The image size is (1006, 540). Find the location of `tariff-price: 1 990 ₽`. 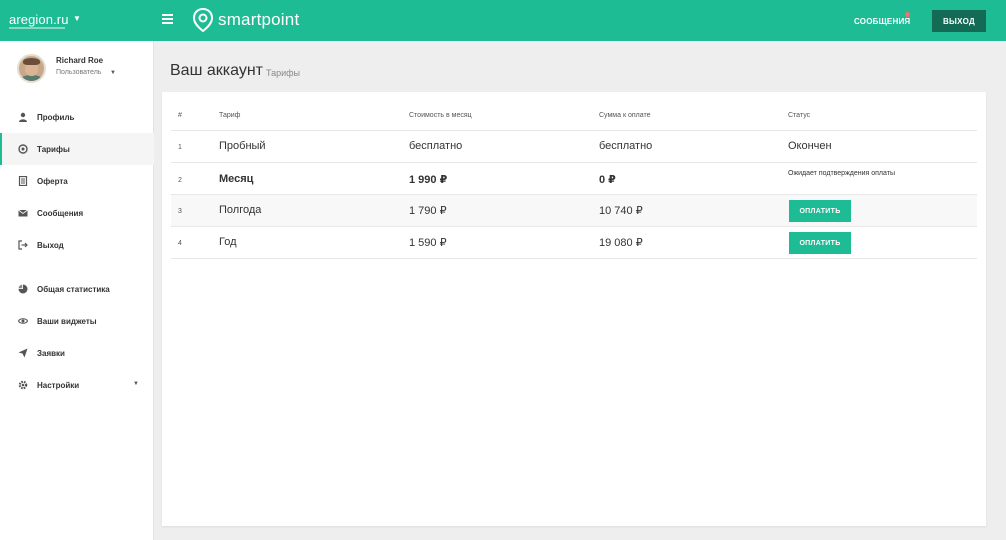

tariff-price: 1 990 ₽ is located at coordinates (428, 180).